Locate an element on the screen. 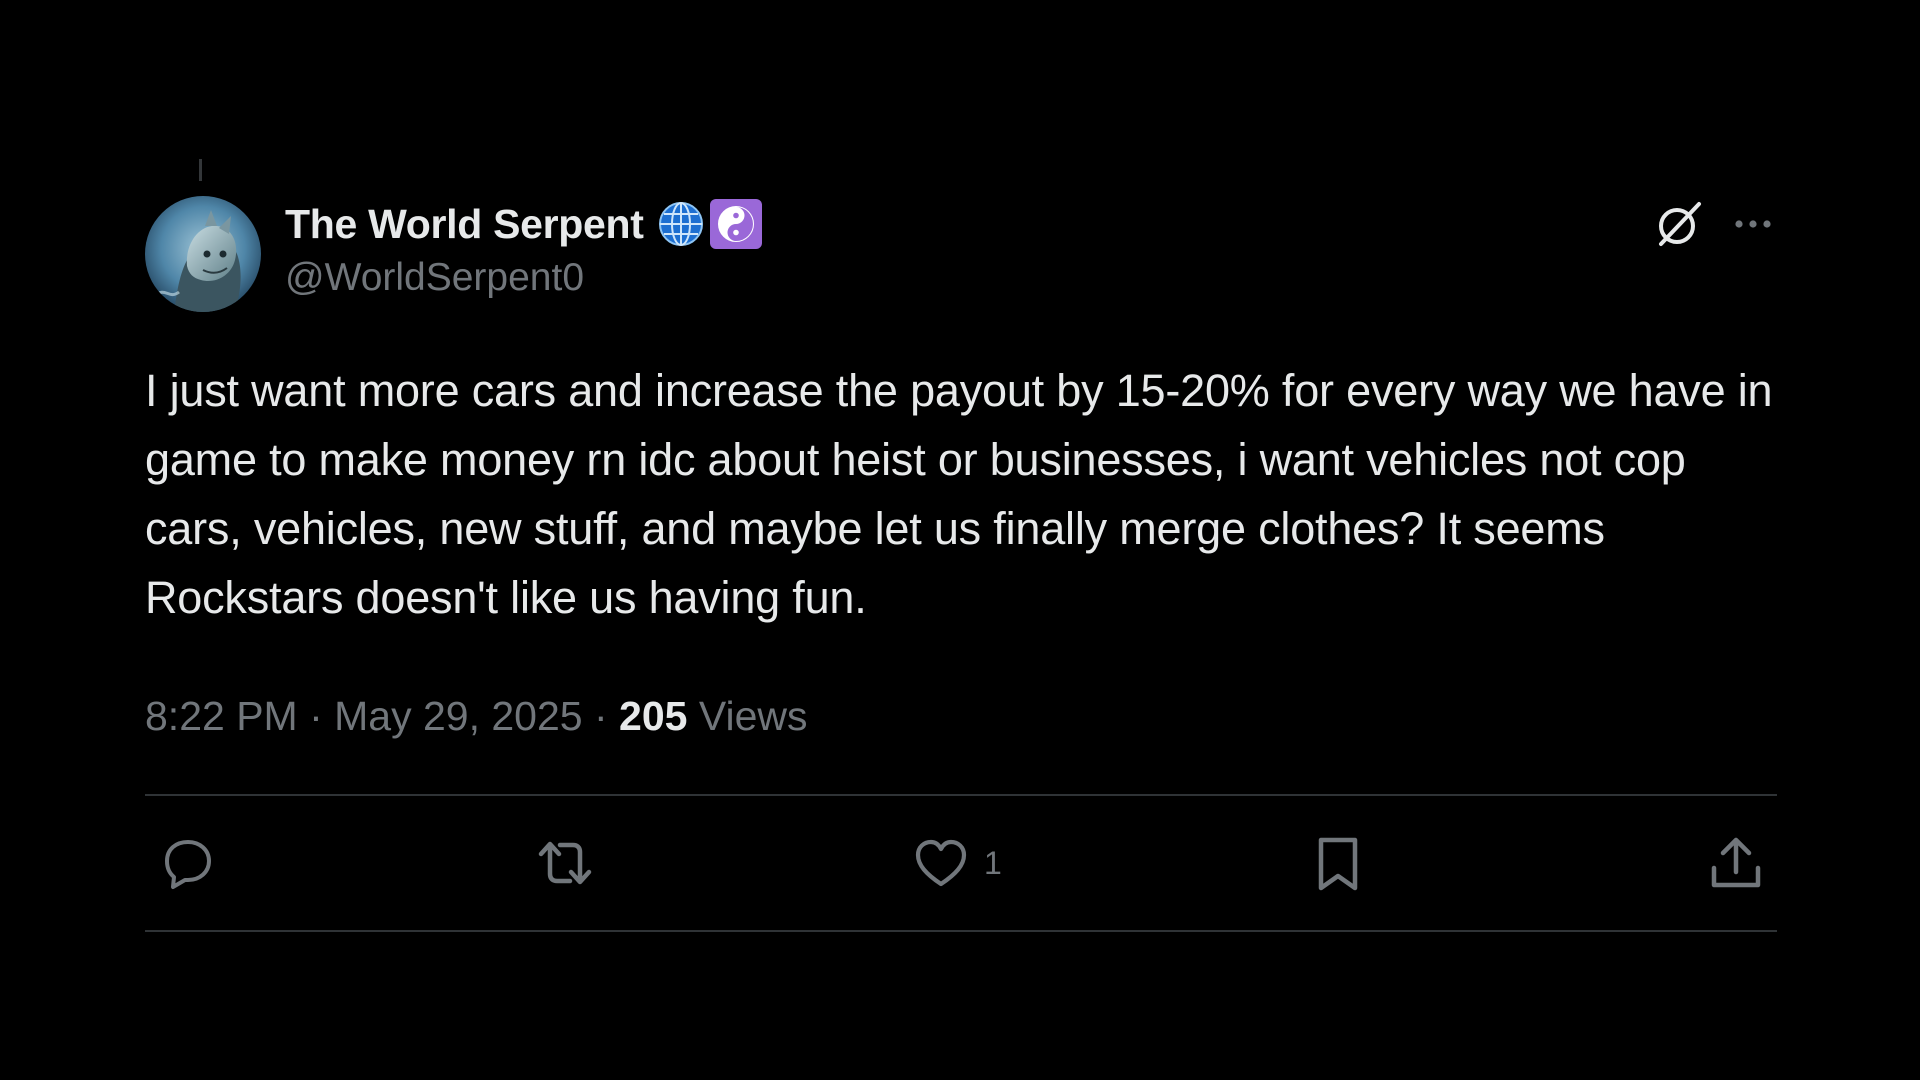 The height and width of the screenshot is (1080, 1920). views-label: Views is located at coordinates (753, 715).